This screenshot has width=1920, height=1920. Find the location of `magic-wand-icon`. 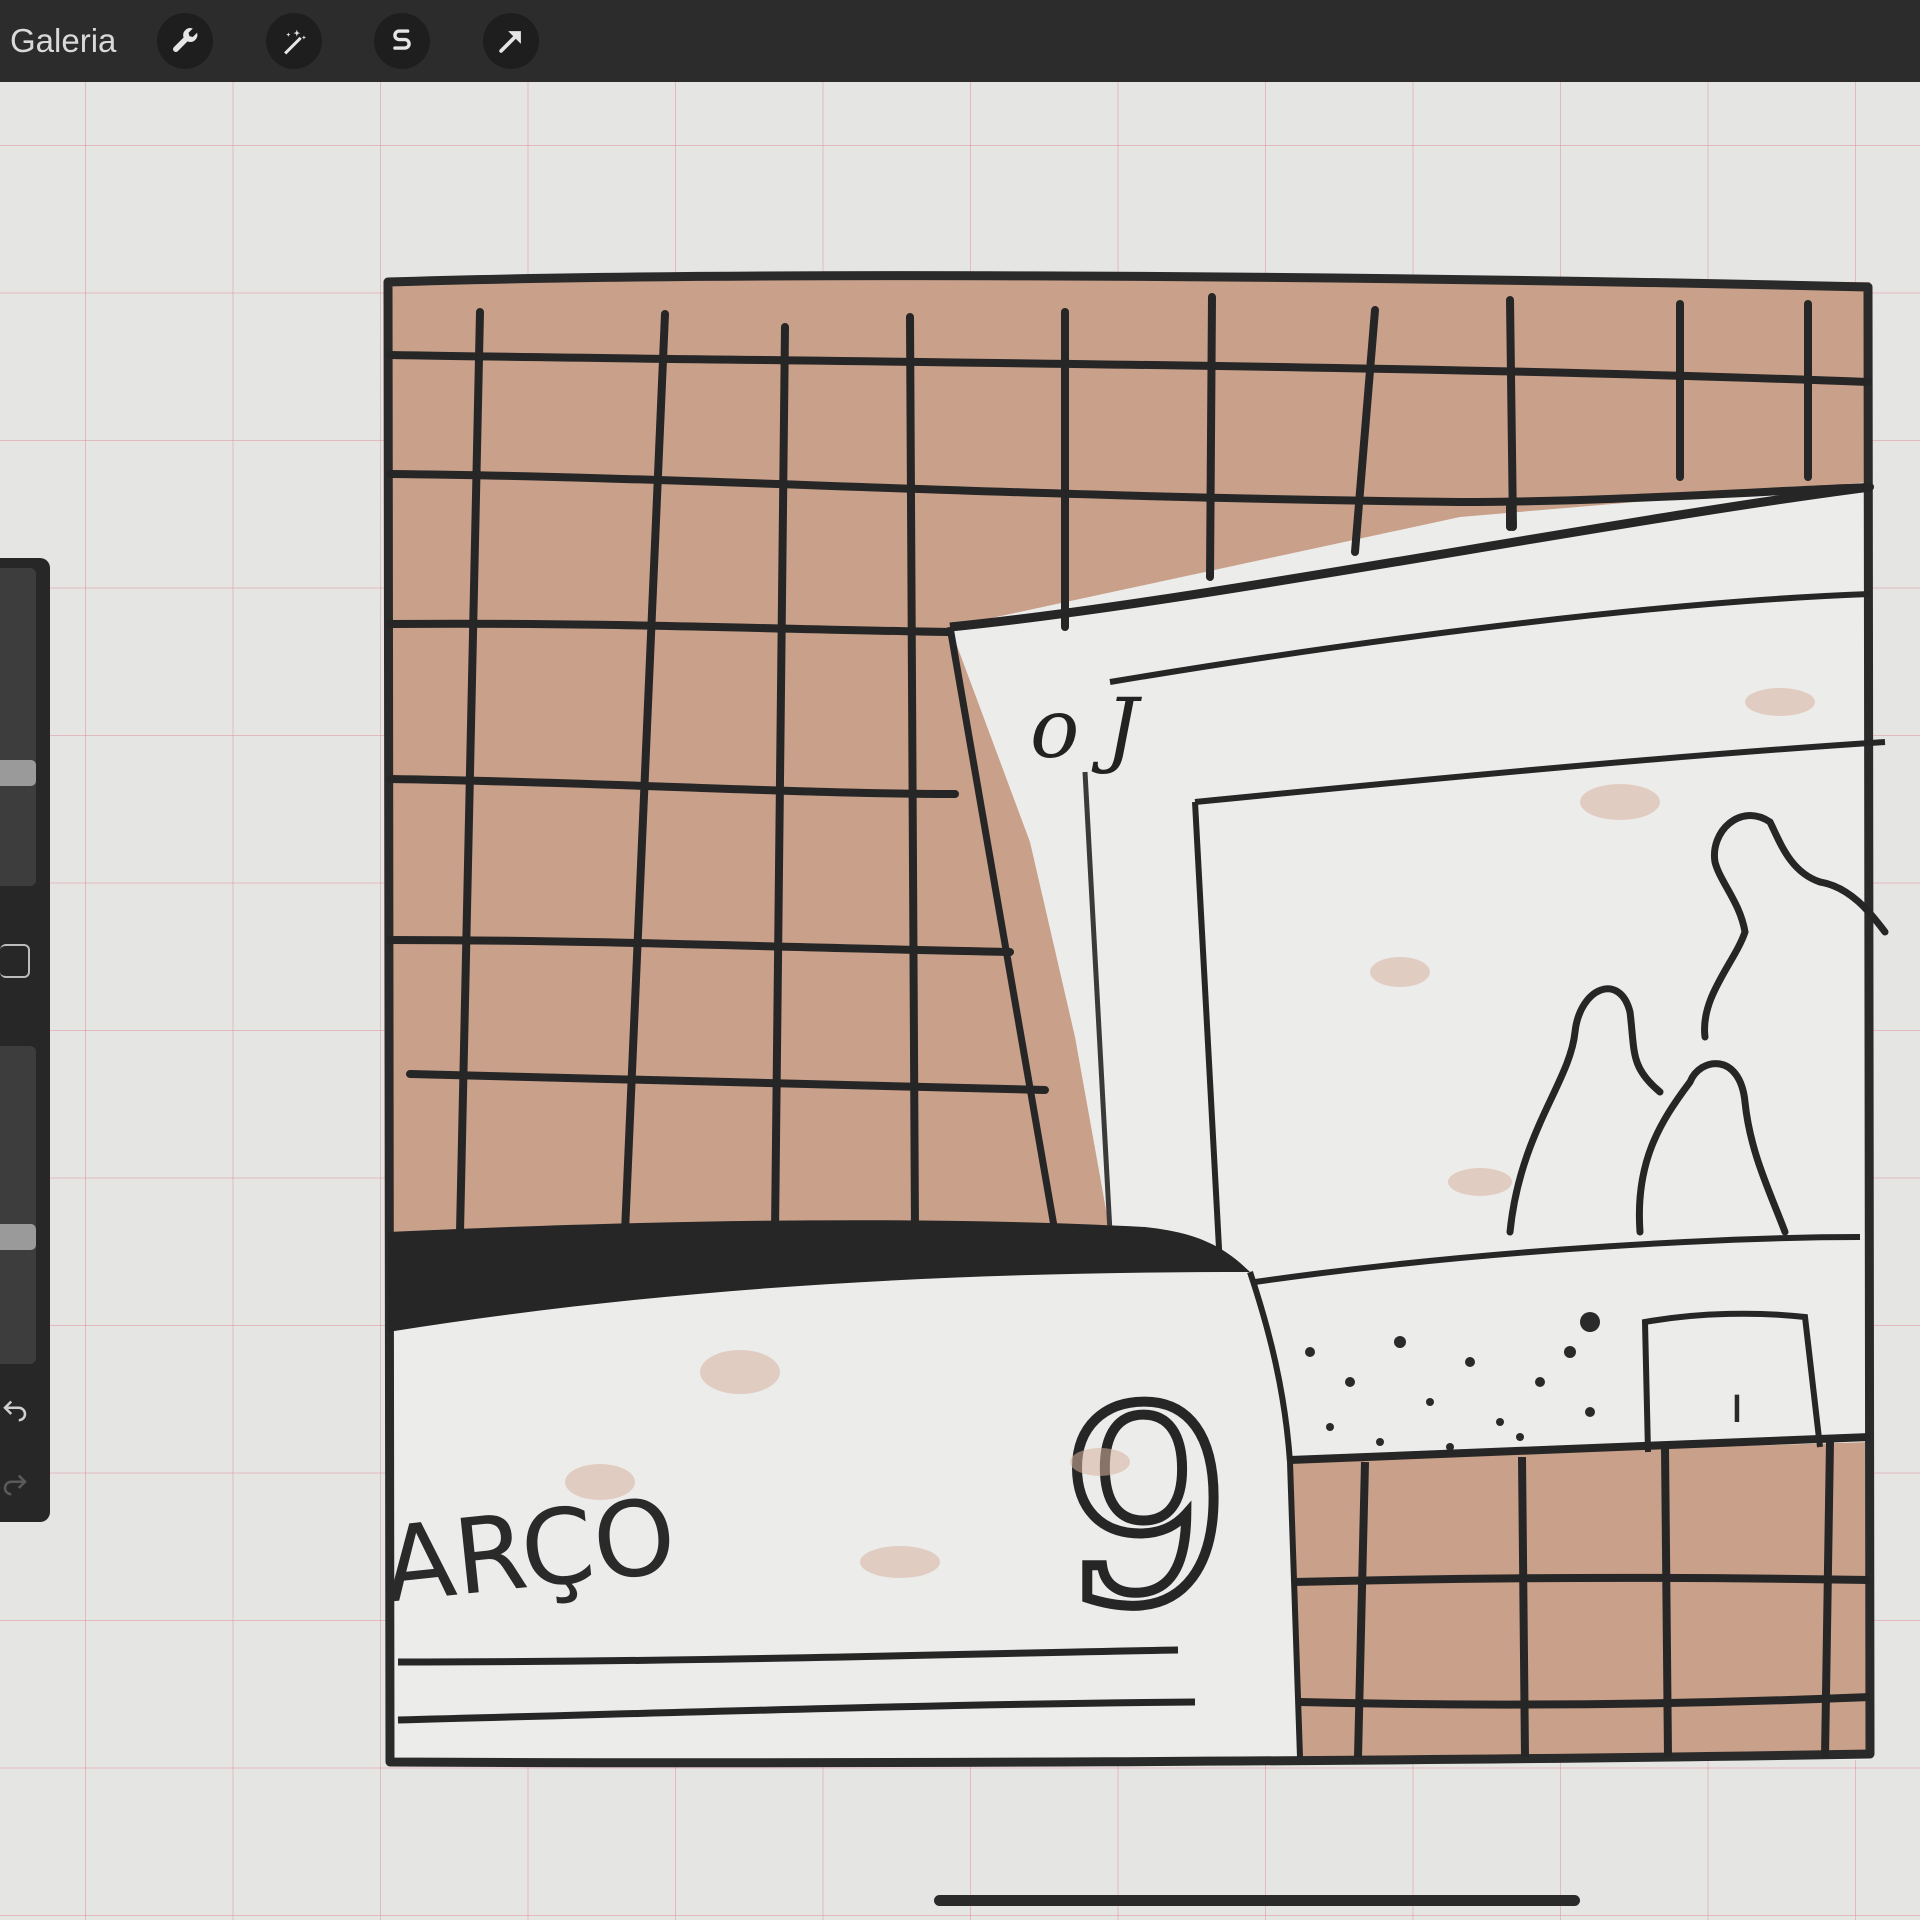

magic-wand-icon is located at coordinates (295, 42).